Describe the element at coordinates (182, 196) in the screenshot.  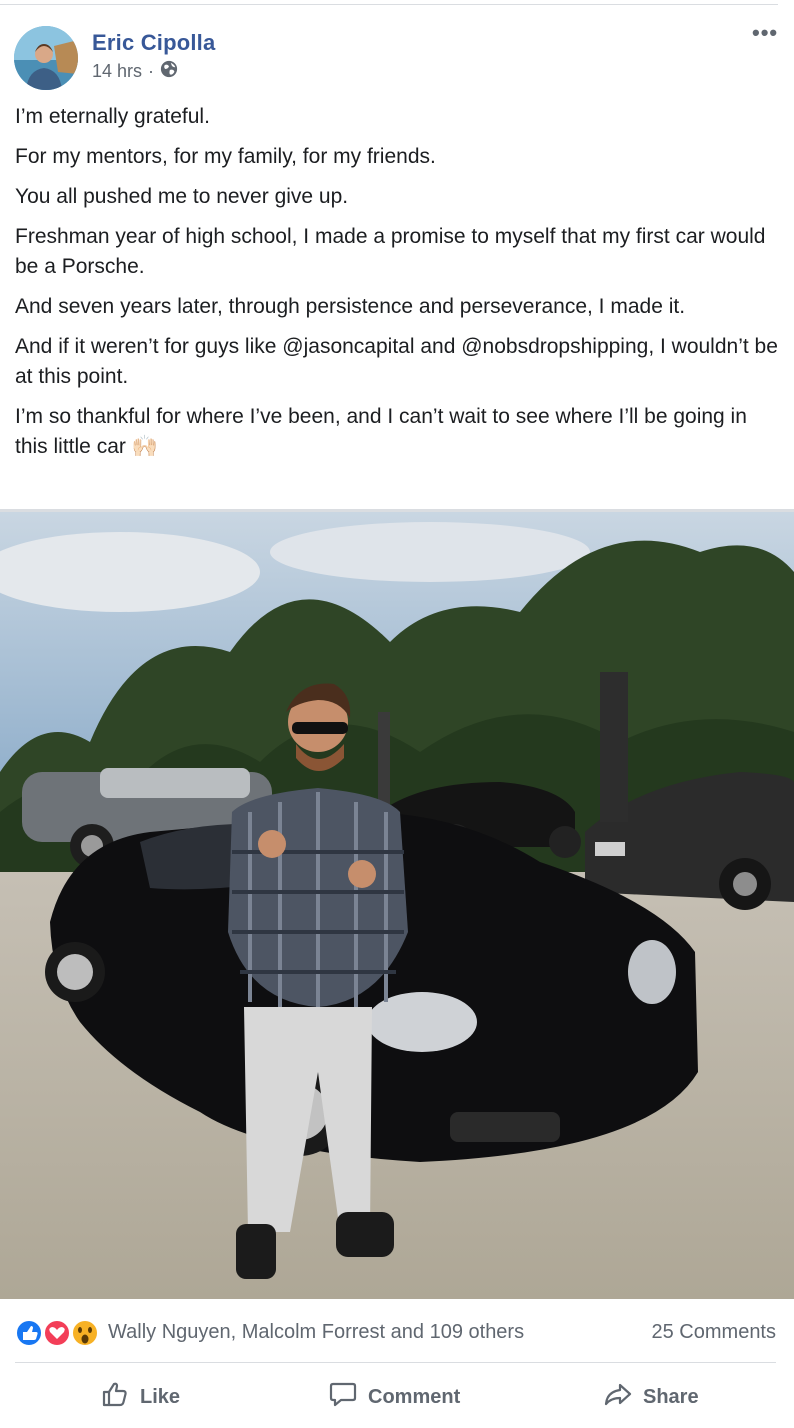
I see `post-paragraph: You all pushed me to never give up.` at that location.